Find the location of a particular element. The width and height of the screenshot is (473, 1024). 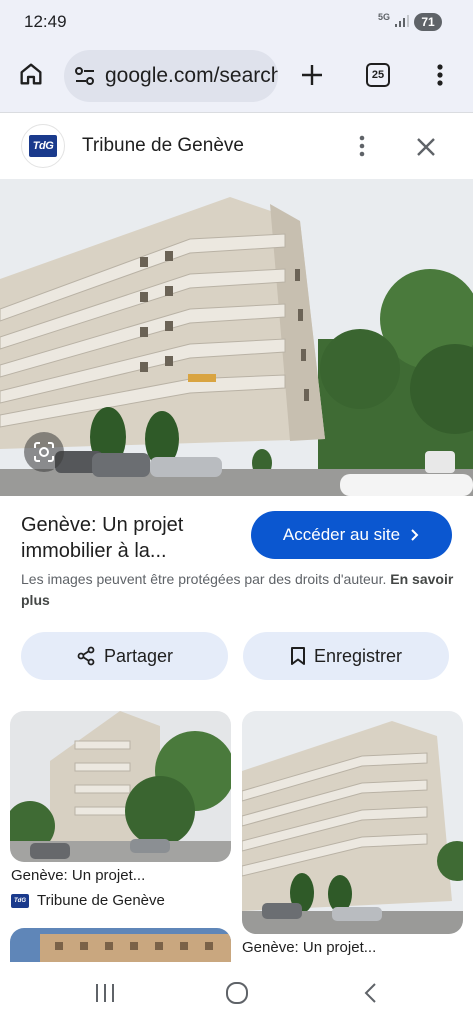

source-logo: TdG is located at coordinates (43, 146).